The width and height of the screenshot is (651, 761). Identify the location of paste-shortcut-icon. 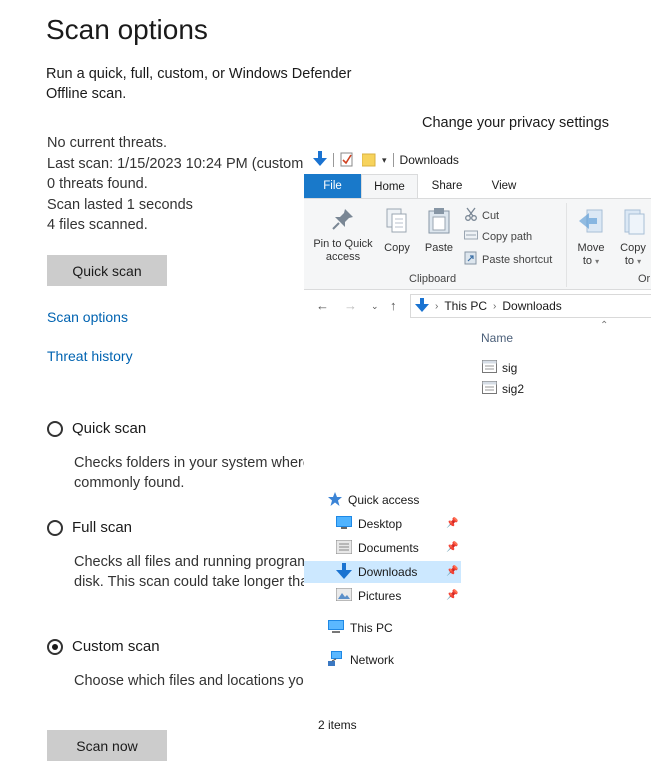
(471, 259).